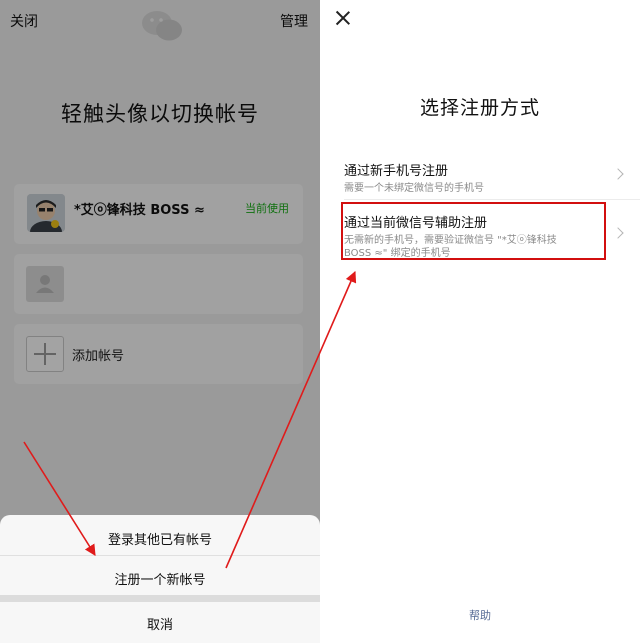  Describe the element at coordinates (473, 231) in the screenshot. I see `highlight-box` at that location.